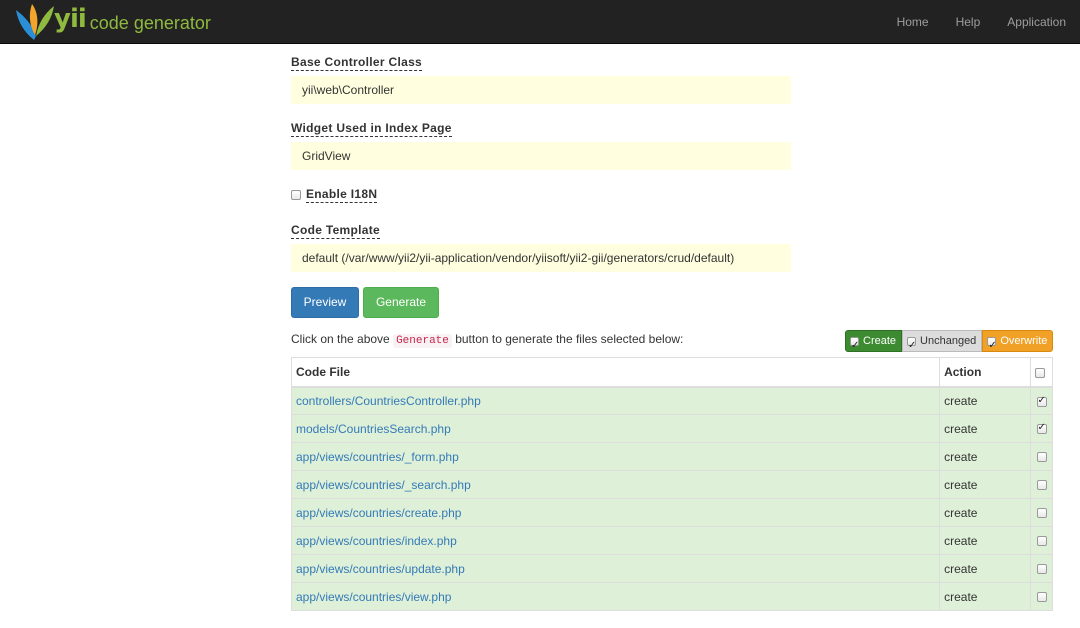 This screenshot has height=628, width=1080. I want to click on file-link: models/CountriesSearch.php, so click(373, 429).